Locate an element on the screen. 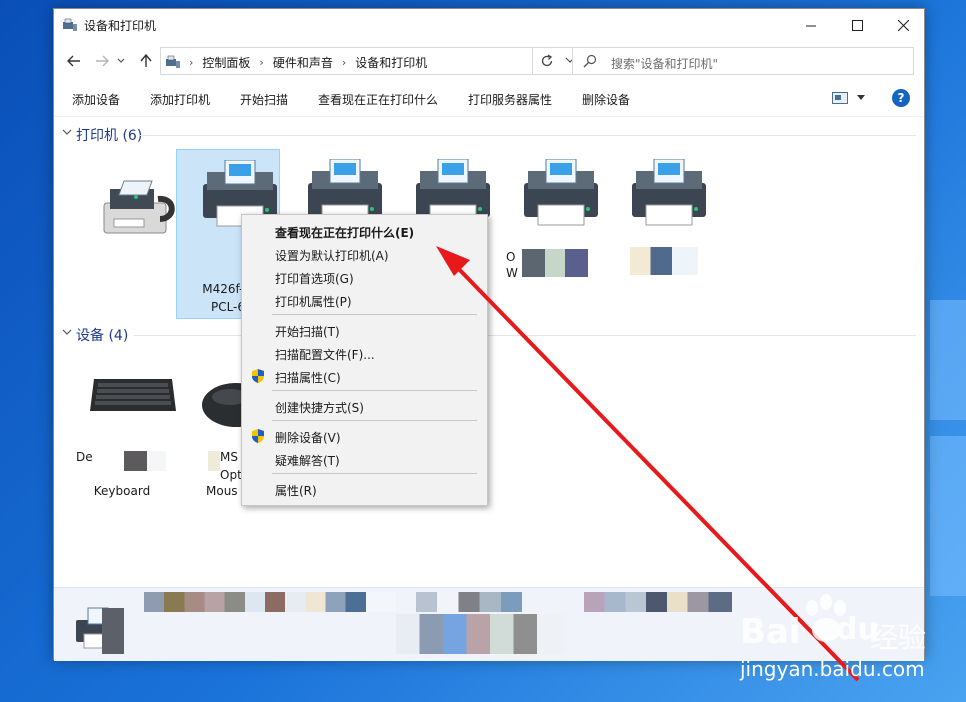 This screenshot has height=702, width=966. watermark-url: jingyan.baidu.com is located at coordinates (832, 669).